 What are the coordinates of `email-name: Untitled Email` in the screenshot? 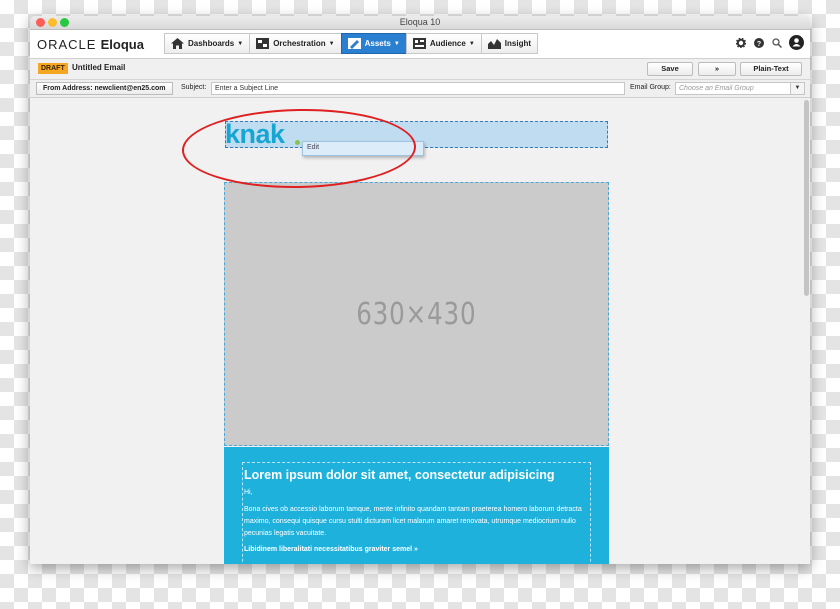 It's located at (98, 67).